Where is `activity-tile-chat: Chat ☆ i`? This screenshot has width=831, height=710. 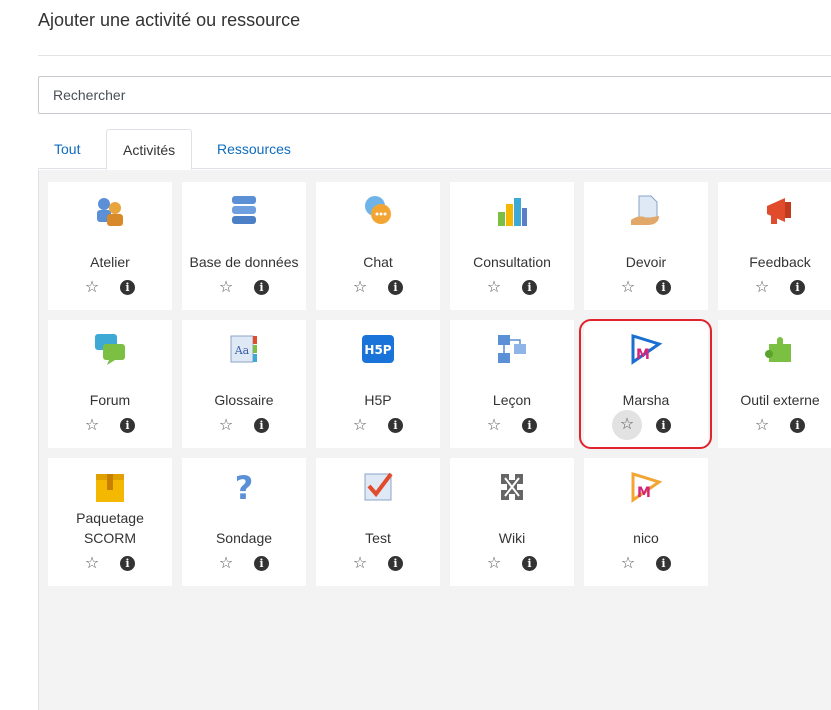 activity-tile-chat: Chat ☆ i is located at coordinates (378, 246).